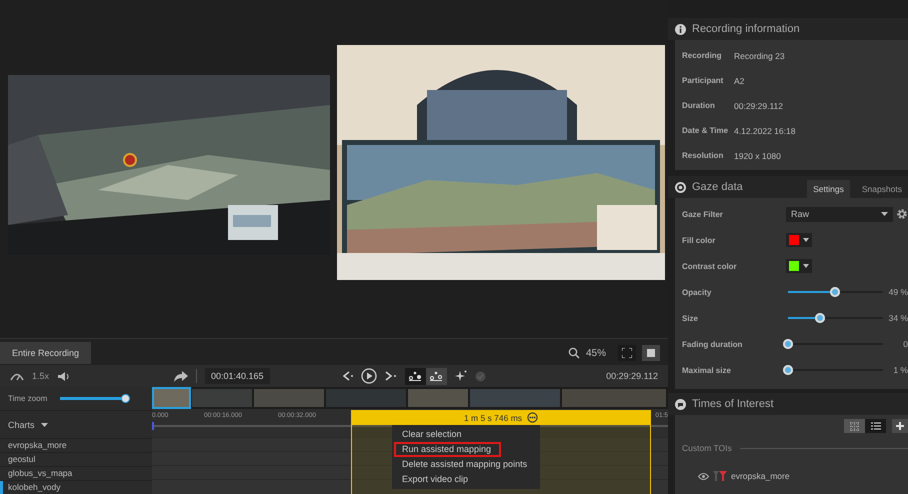  I want to click on current-time-field: 00:01:40.165, so click(237, 376).